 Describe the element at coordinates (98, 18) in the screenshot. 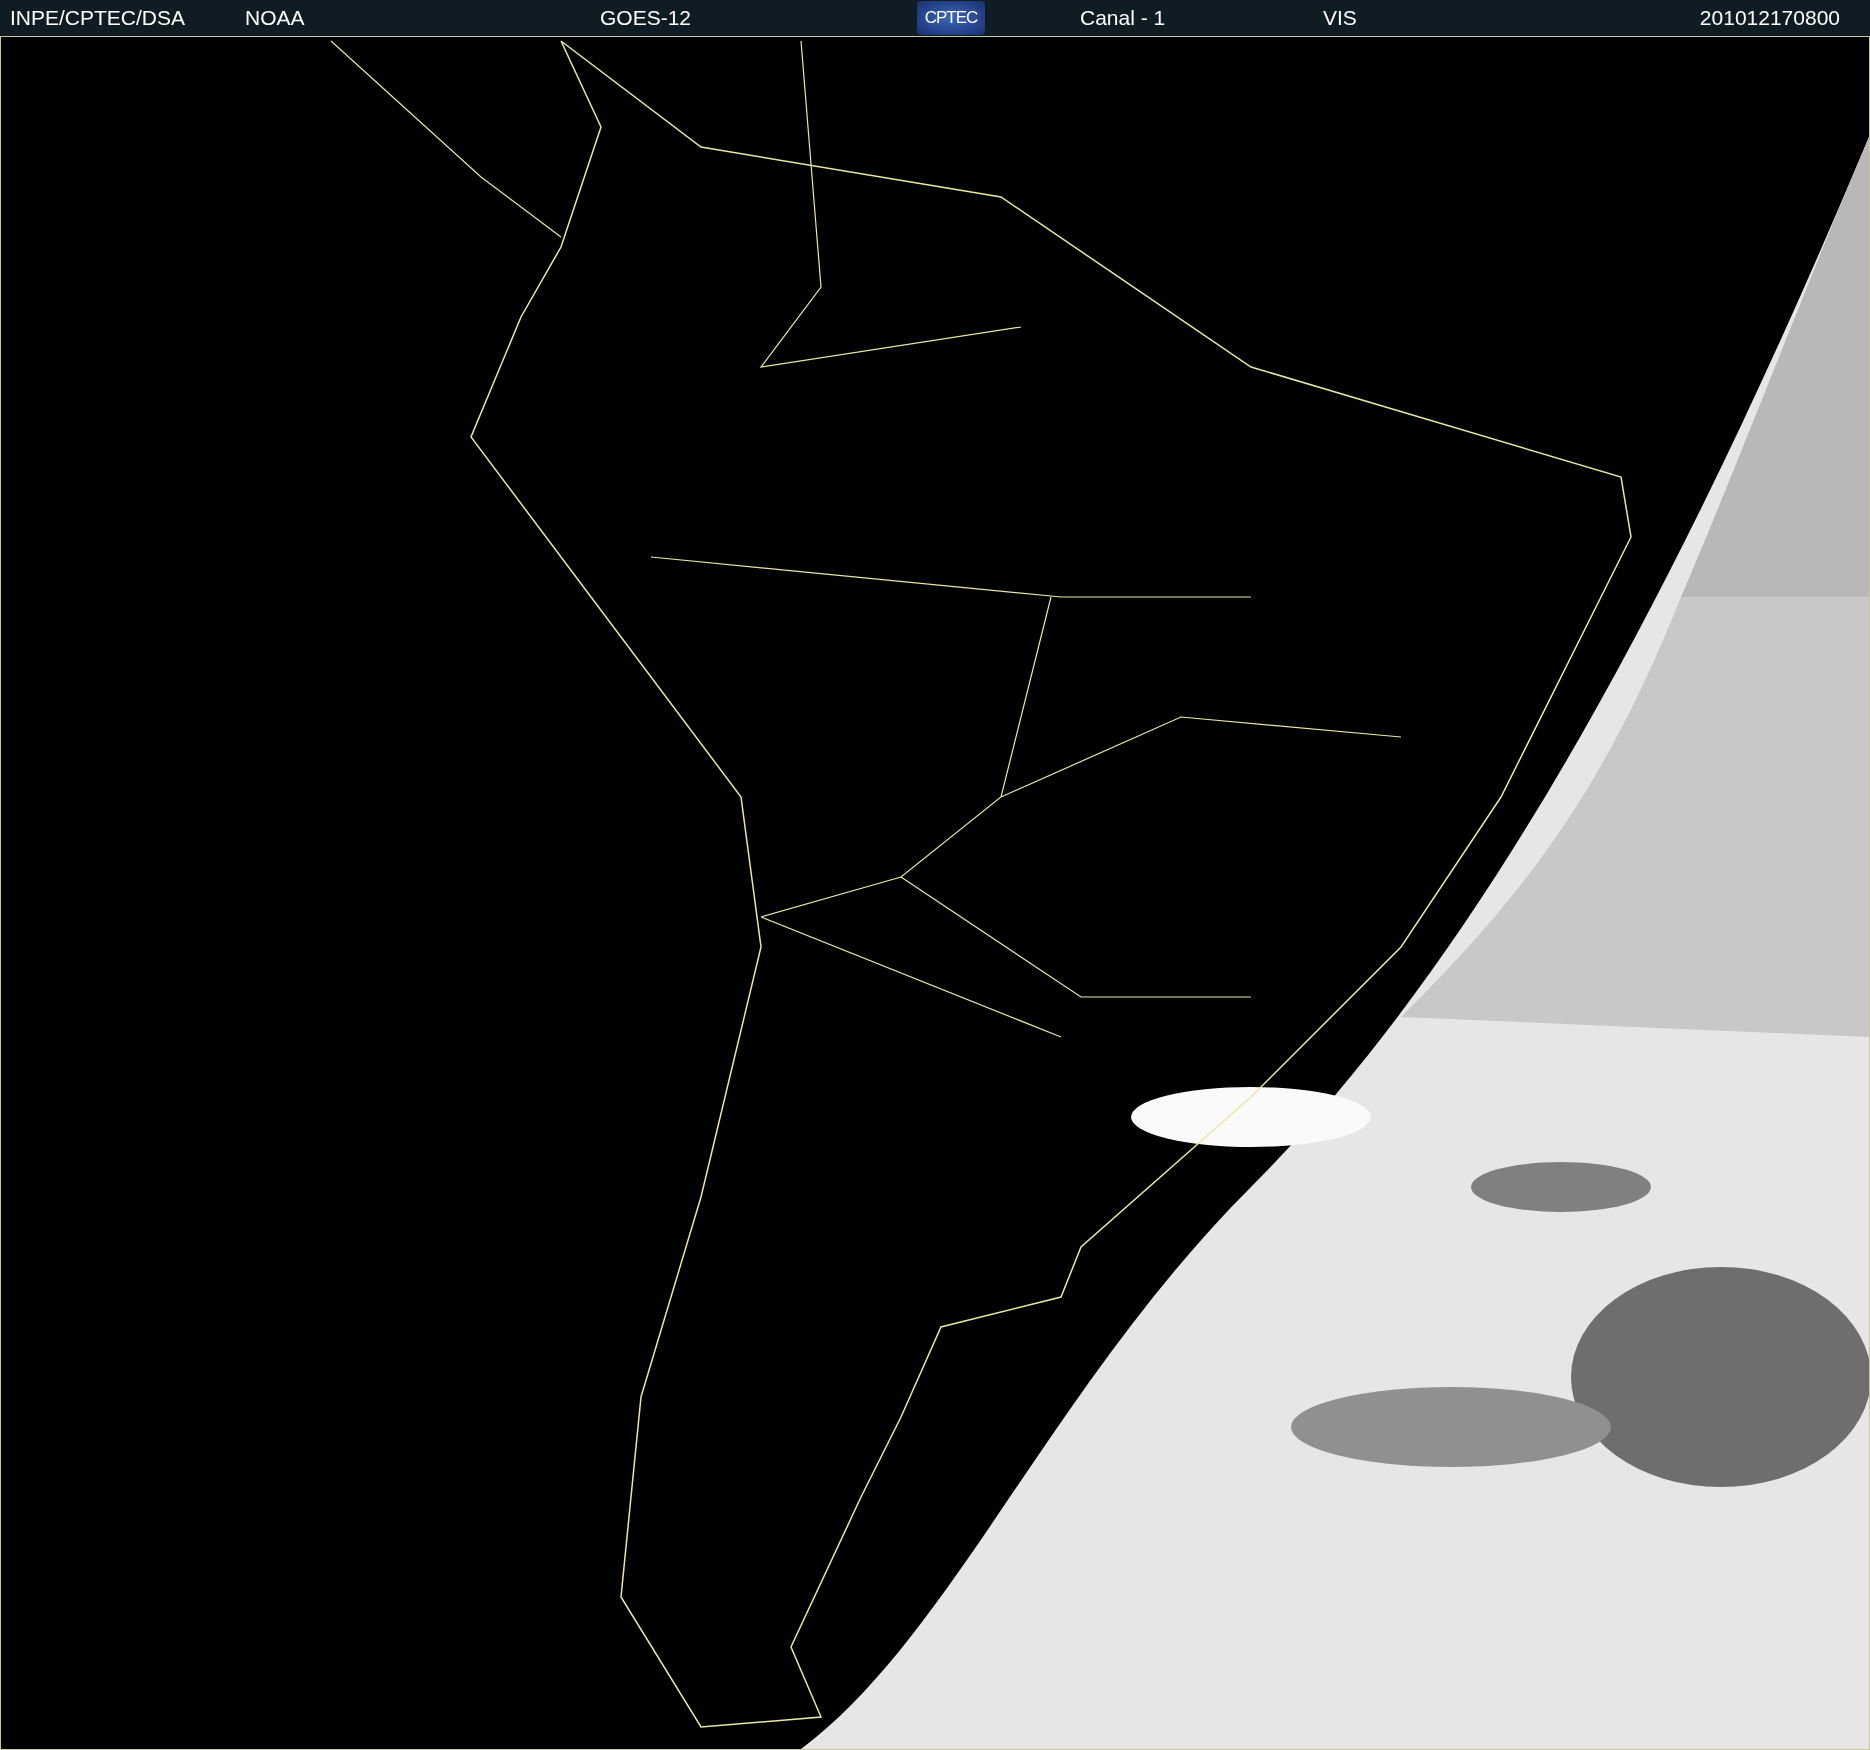

I see `header-label: INPE/CPTEC/DSA` at that location.